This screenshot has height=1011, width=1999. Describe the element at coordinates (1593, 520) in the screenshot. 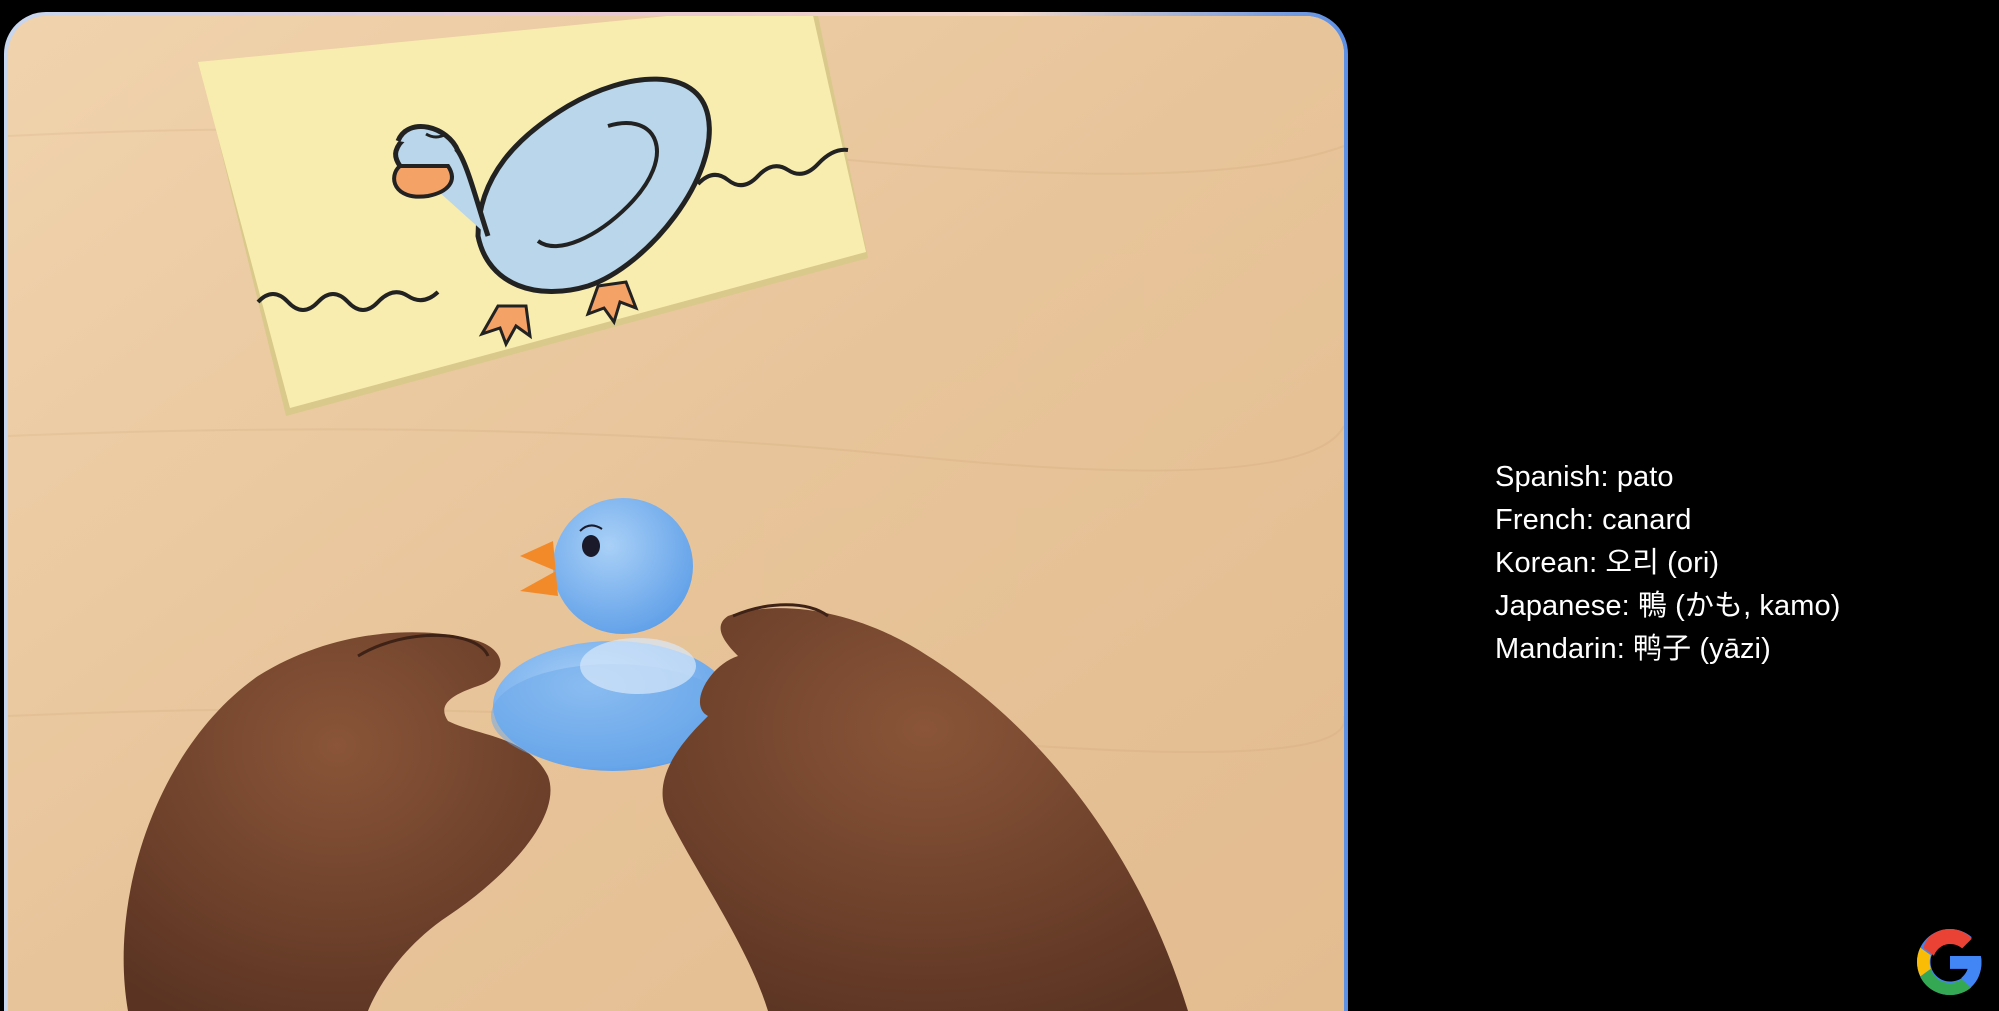

I see `caption-line-french: French: canard` at that location.